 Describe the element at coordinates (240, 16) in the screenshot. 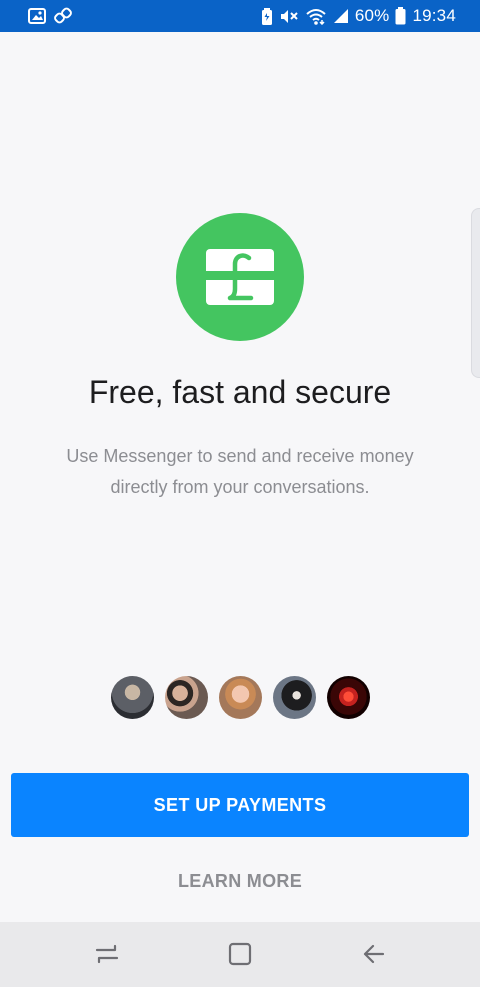

I see `status-bar: 60% 19:34` at that location.